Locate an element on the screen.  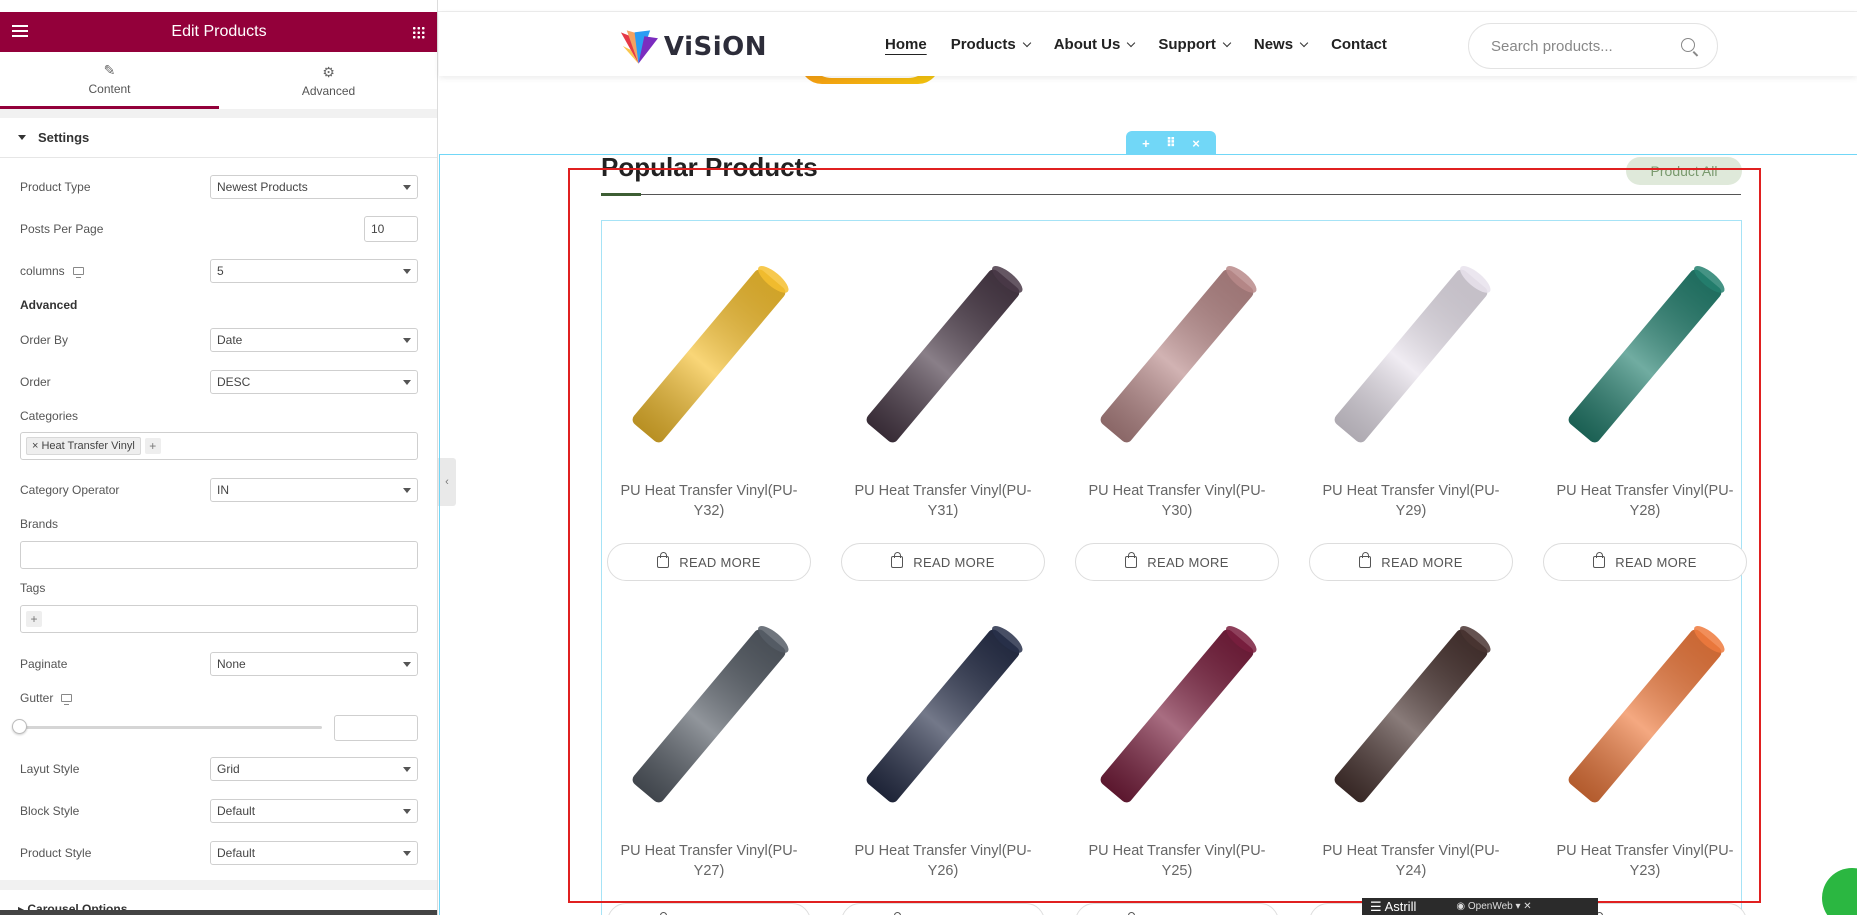
block-style-row: Block Style Default is located at coordinates (219, 811).